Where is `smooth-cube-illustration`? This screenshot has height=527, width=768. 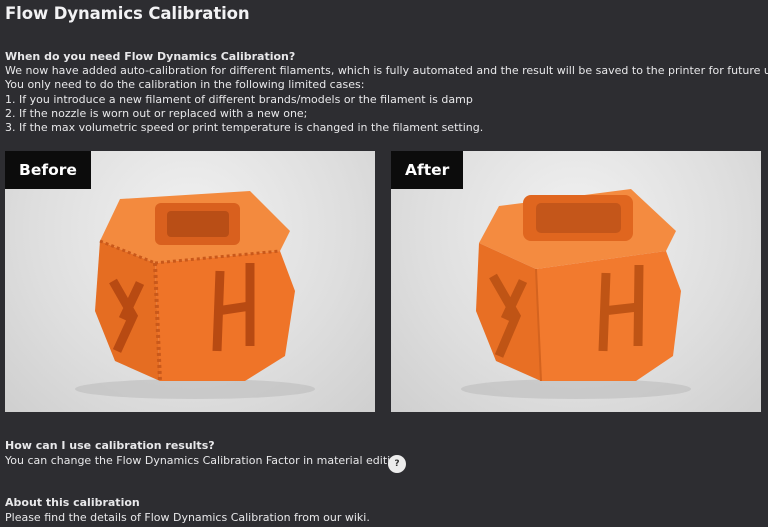
smooth-cube-illustration is located at coordinates (576, 294).